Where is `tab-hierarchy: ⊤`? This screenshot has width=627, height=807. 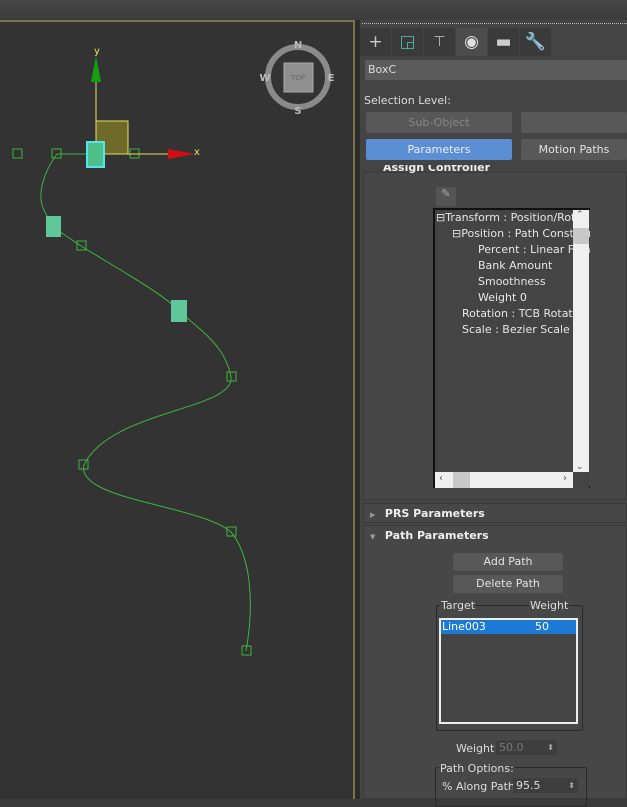 tab-hierarchy: ⊤ is located at coordinates (439, 42).